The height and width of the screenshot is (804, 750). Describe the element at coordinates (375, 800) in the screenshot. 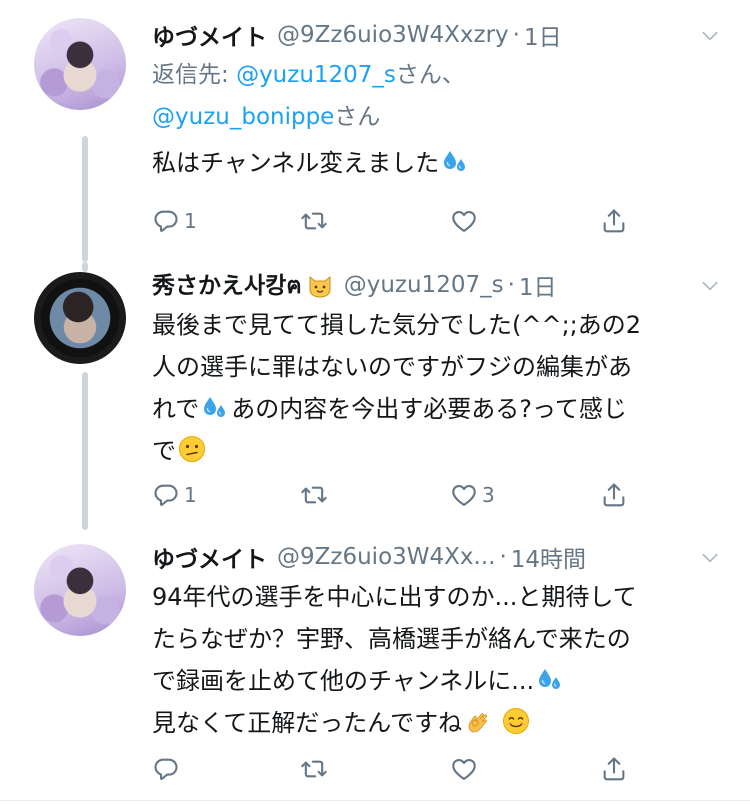

I see `bottom-divider` at that location.